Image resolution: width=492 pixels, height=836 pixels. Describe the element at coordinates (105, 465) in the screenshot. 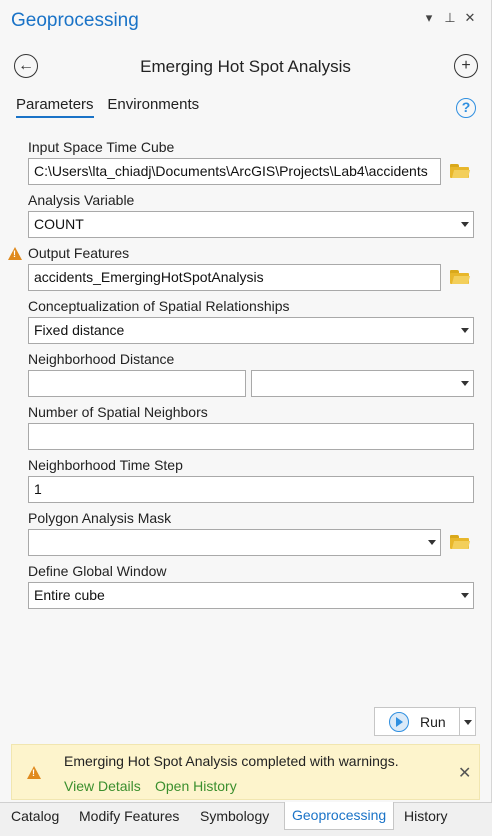

I see `time-step-label: Neighborhood Time Step` at that location.